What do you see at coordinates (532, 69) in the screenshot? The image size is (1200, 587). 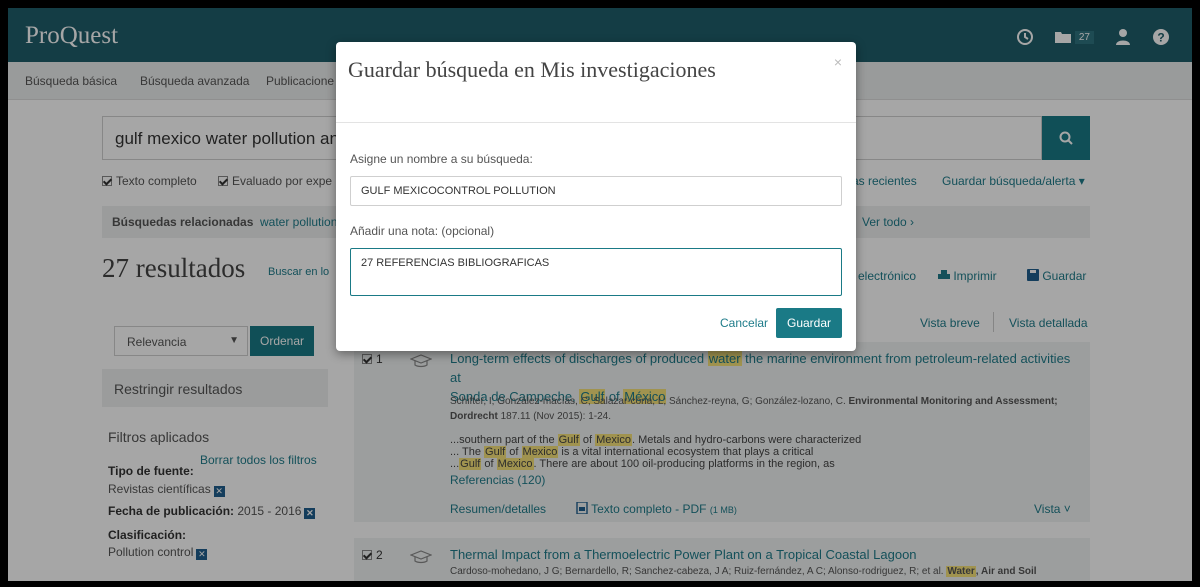 I see `dialog-title: Guardar búsqueda en Mis investigaciones` at bounding box center [532, 69].